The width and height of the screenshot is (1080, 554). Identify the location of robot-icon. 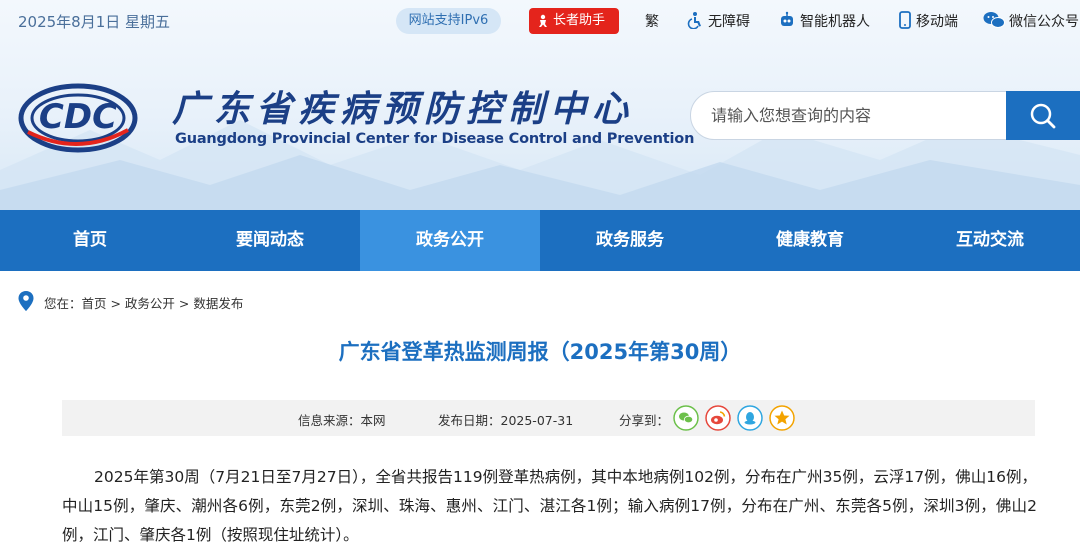
(787, 18).